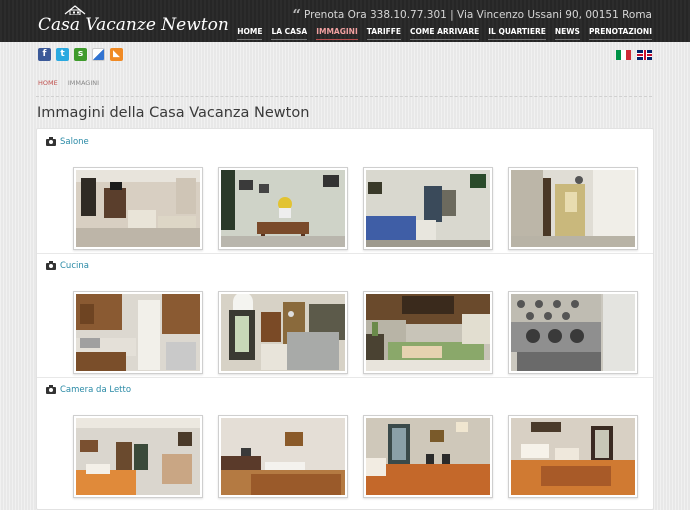 Image resolution: width=690 pixels, height=510 pixels. Describe the element at coordinates (83, 83) in the screenshot. I see `breadcrumb-current: IMMAGINI` at that location.